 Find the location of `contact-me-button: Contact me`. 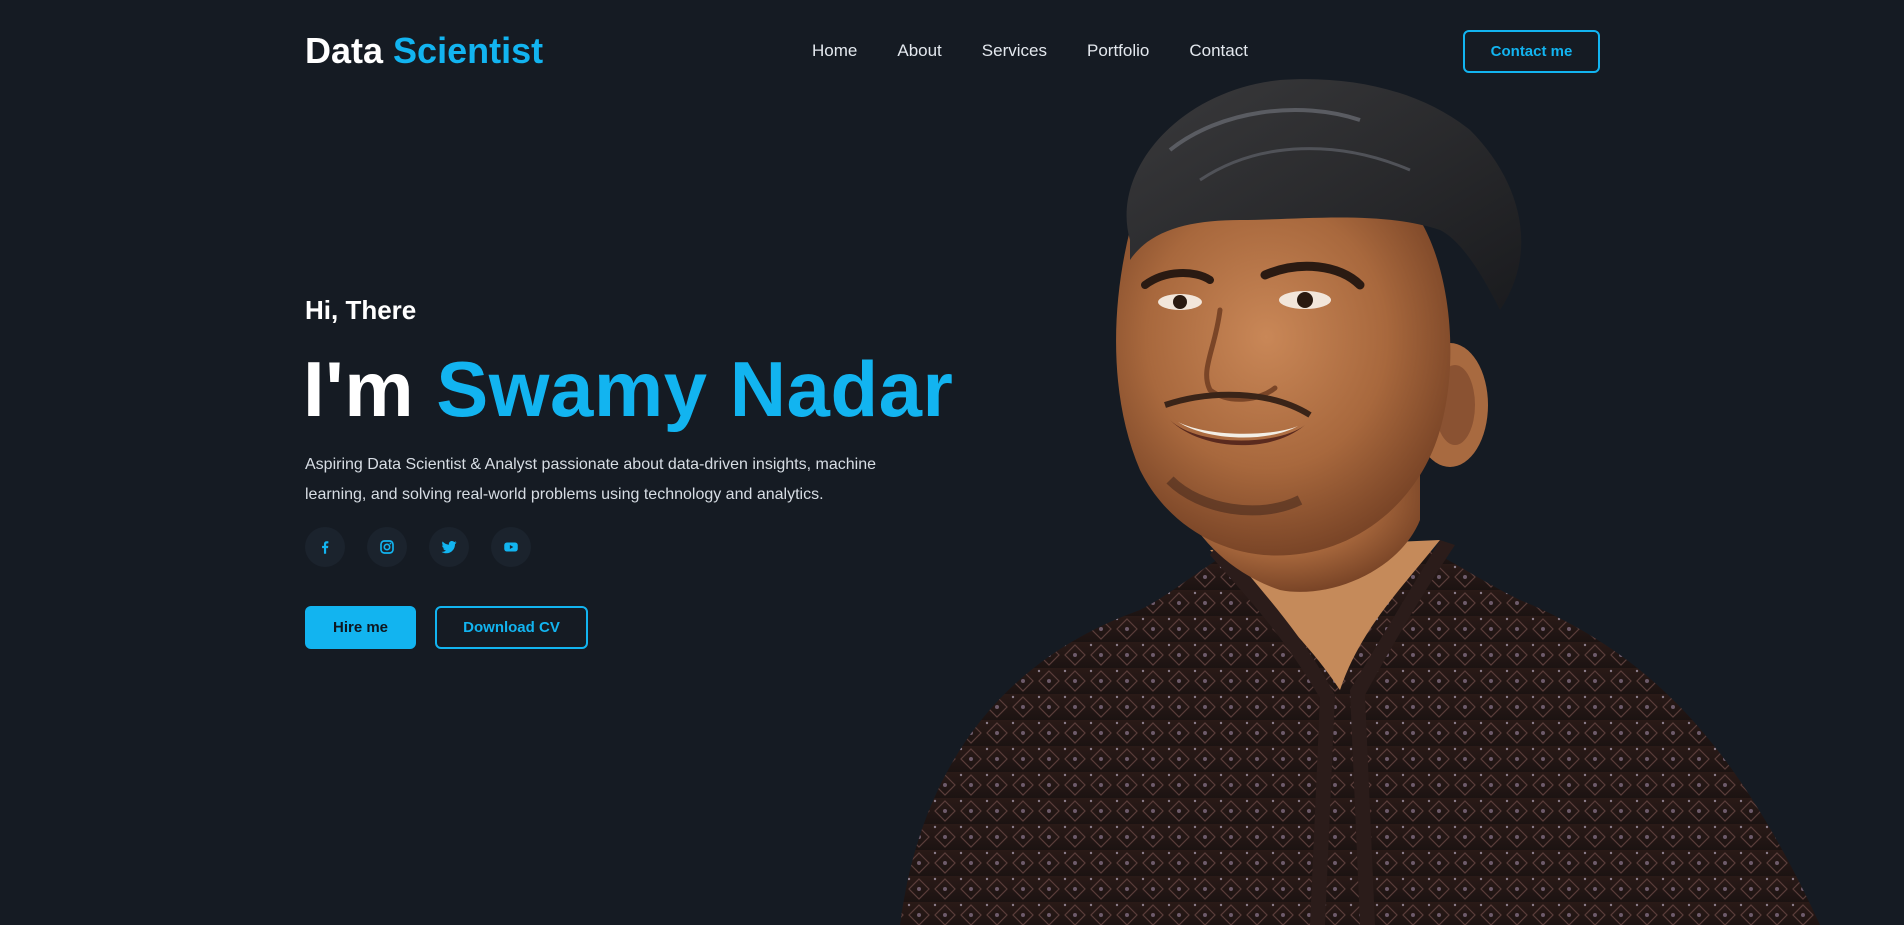

contact-me-button: Contact me is located at coordinates (1531, 51).